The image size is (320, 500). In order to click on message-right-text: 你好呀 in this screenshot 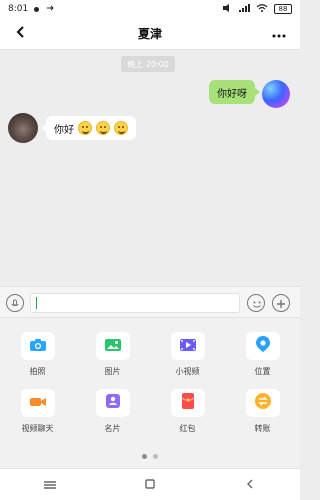, I will do `click(232, 94)`.